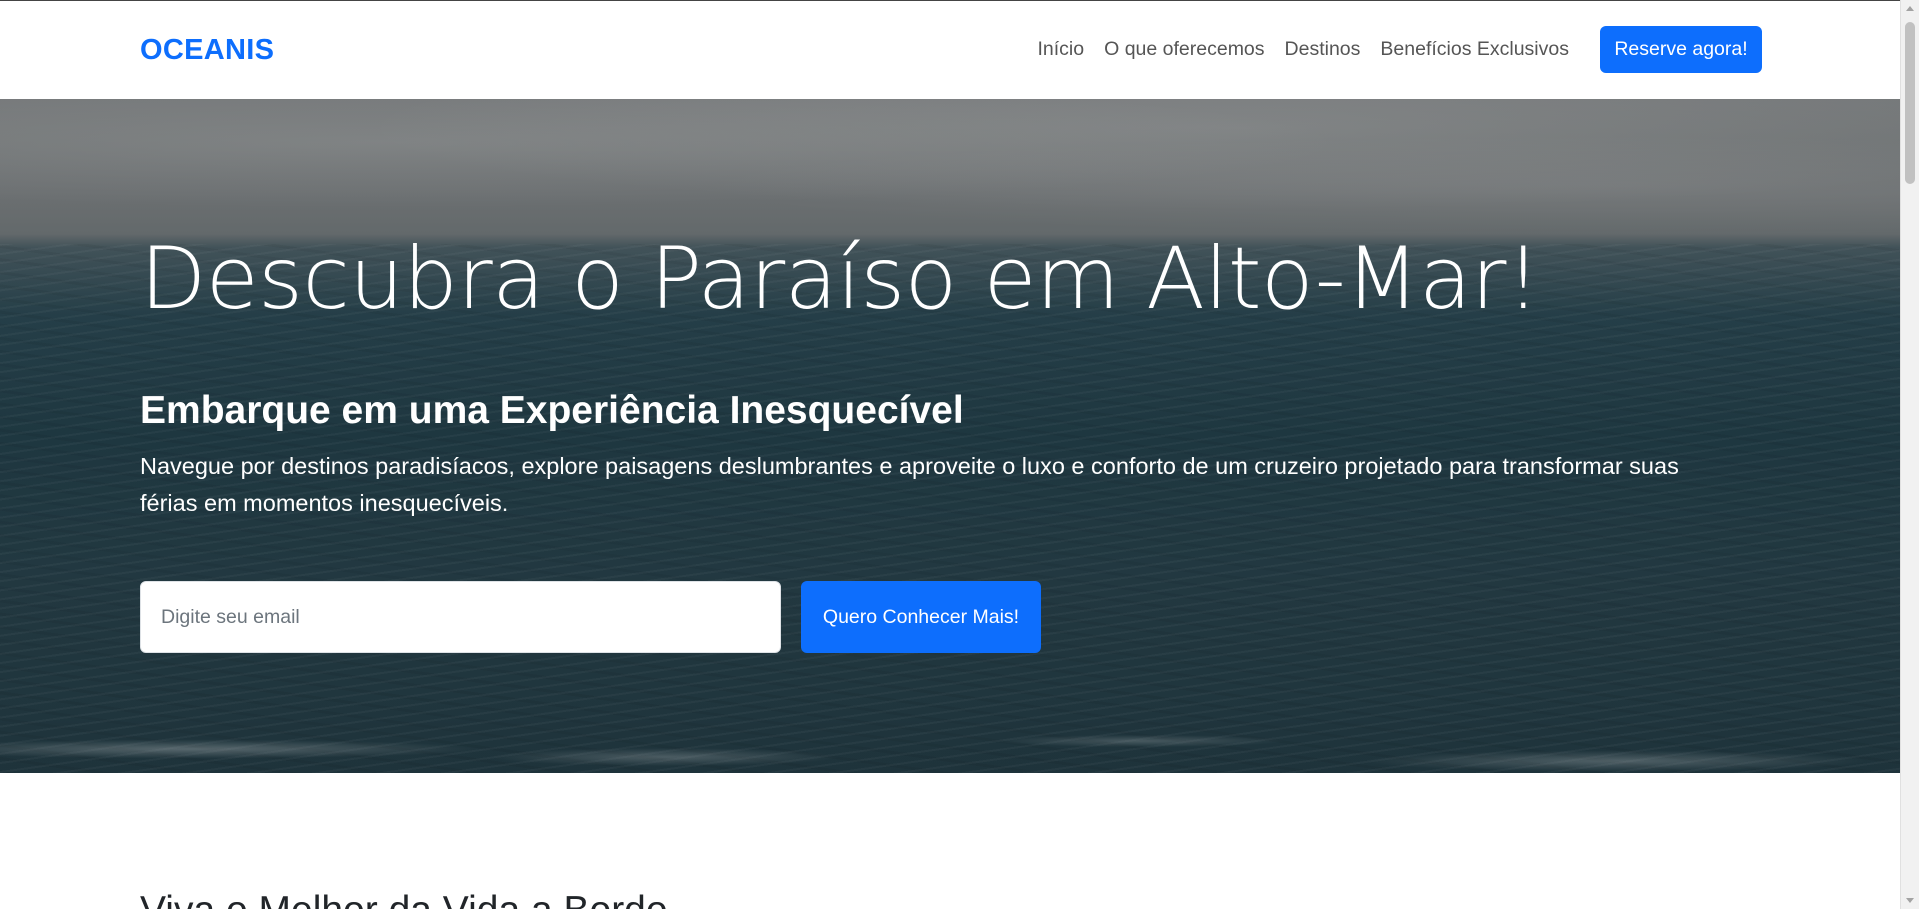  I want to click on email-input, so click(460, 617).